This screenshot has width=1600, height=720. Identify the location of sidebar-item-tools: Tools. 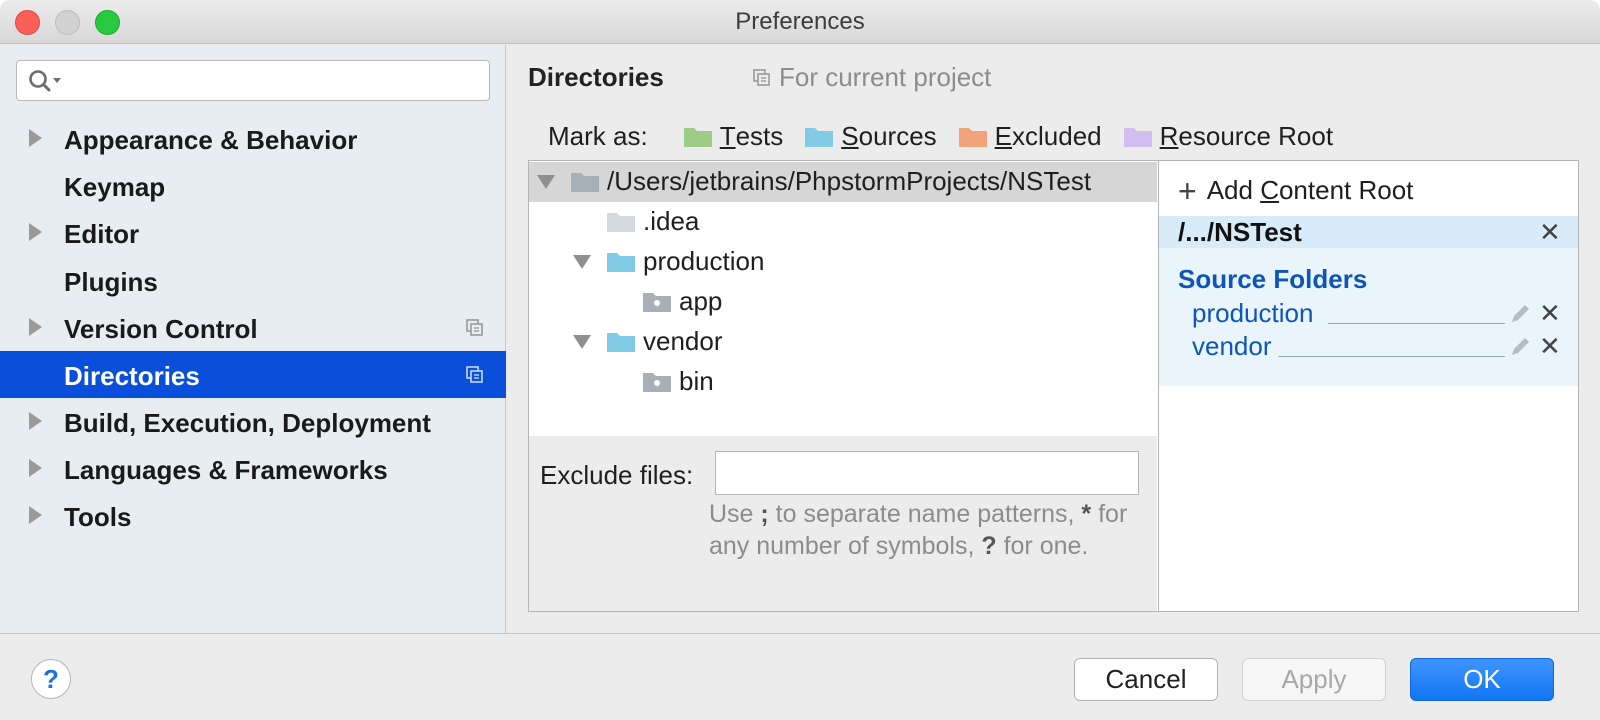
(253, 515).